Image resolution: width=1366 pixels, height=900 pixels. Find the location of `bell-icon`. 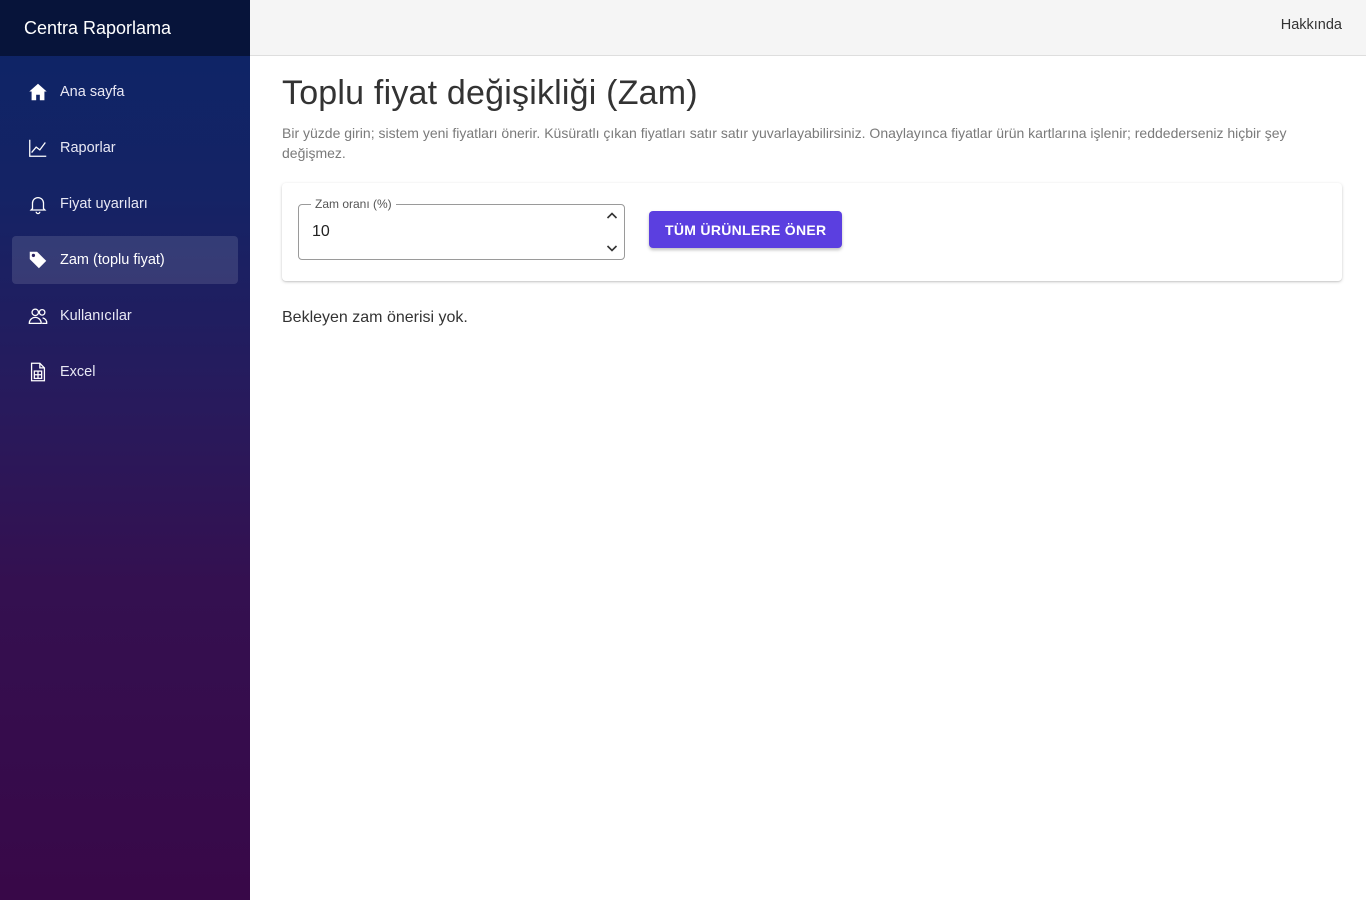

bell-icon is located at coordinates (38, 204).